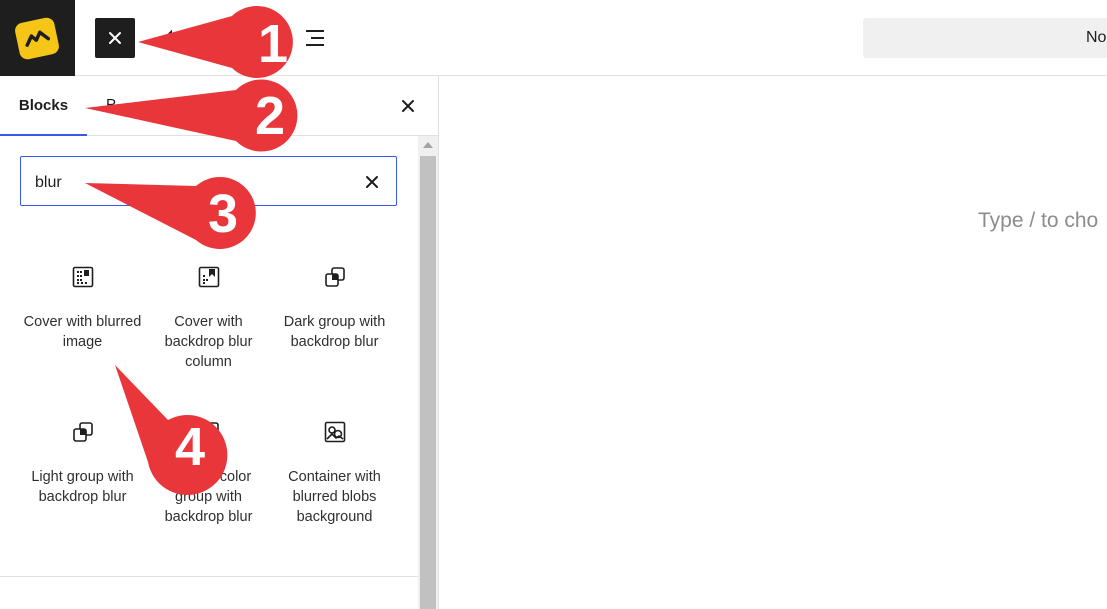  I want to click on block-item-primary-color-group-backdrop-blur: Primary color group with backdrop blur, so click(208, 486).